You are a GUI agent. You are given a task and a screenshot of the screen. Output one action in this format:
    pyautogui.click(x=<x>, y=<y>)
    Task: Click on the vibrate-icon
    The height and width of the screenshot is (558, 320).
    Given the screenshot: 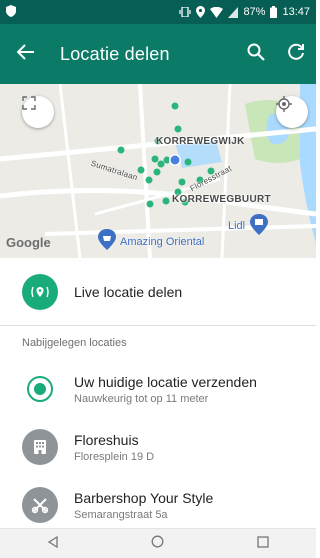 What is the action you would take?
    pyautogui.click(x=185, y=12)
    